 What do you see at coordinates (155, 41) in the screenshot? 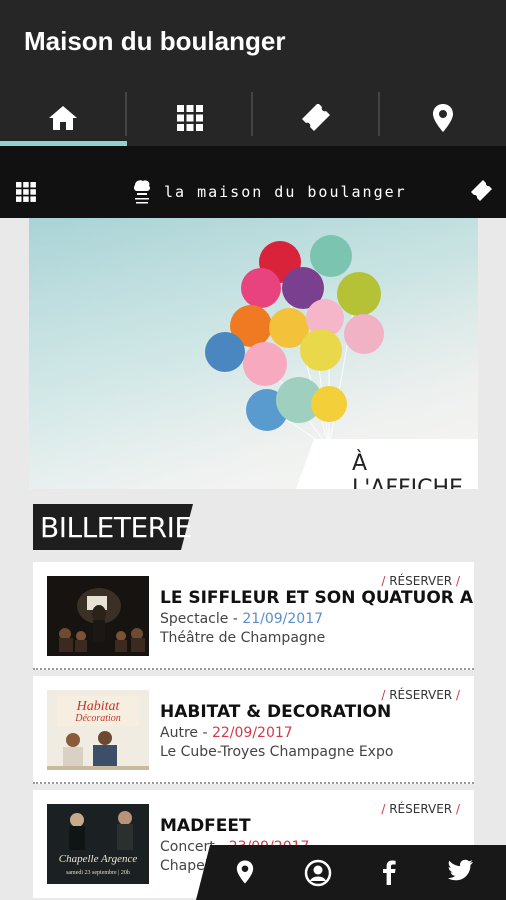
I see `app-title: Maison du boulanger` at bounding box center [155, 41].